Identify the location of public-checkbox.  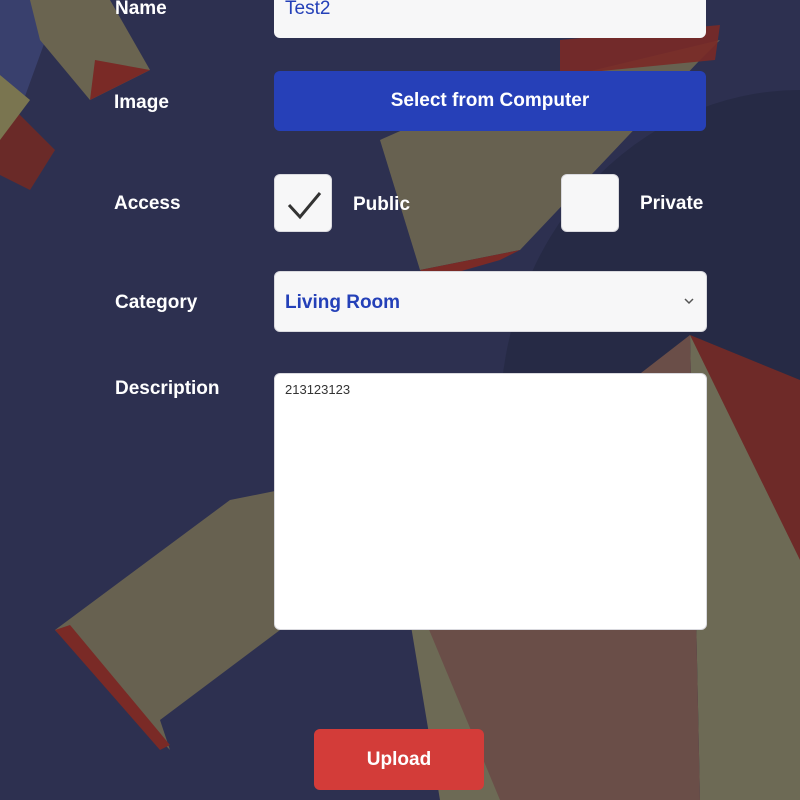
(303, 203).